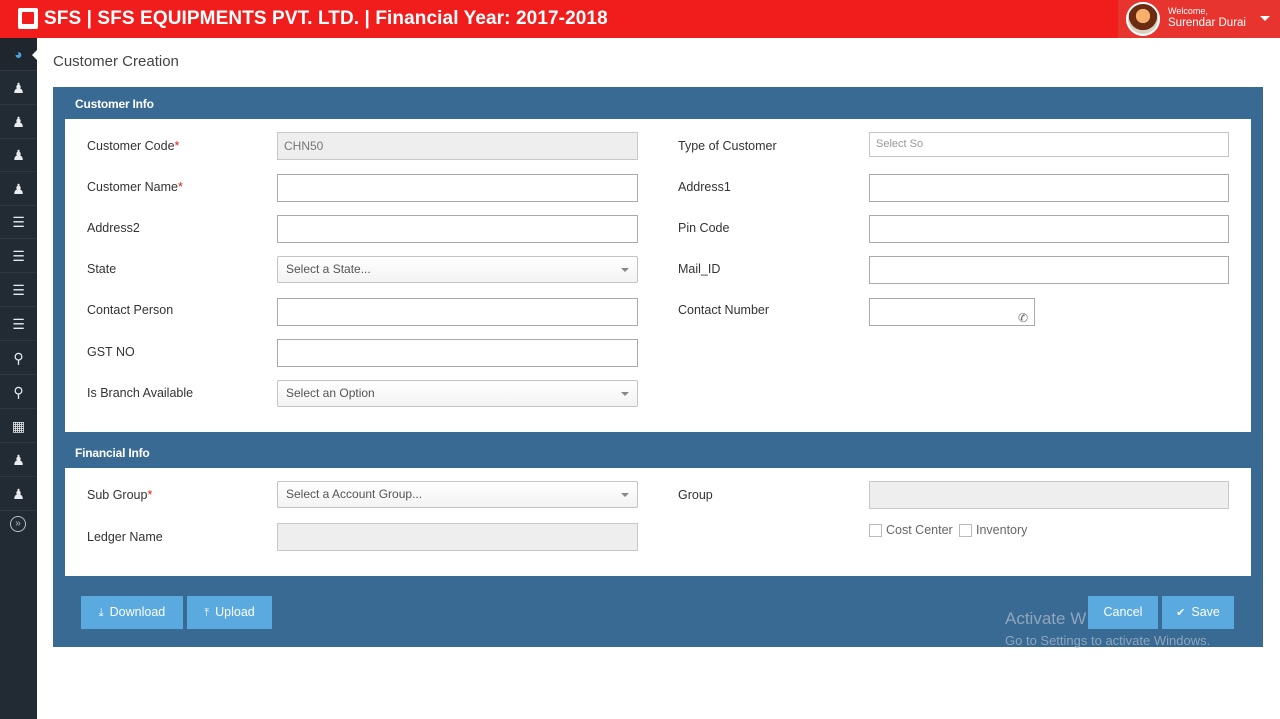 This screenshot has width=1280, height=719. I want to click on dashboard-icon: ◕, so click(18, 54).